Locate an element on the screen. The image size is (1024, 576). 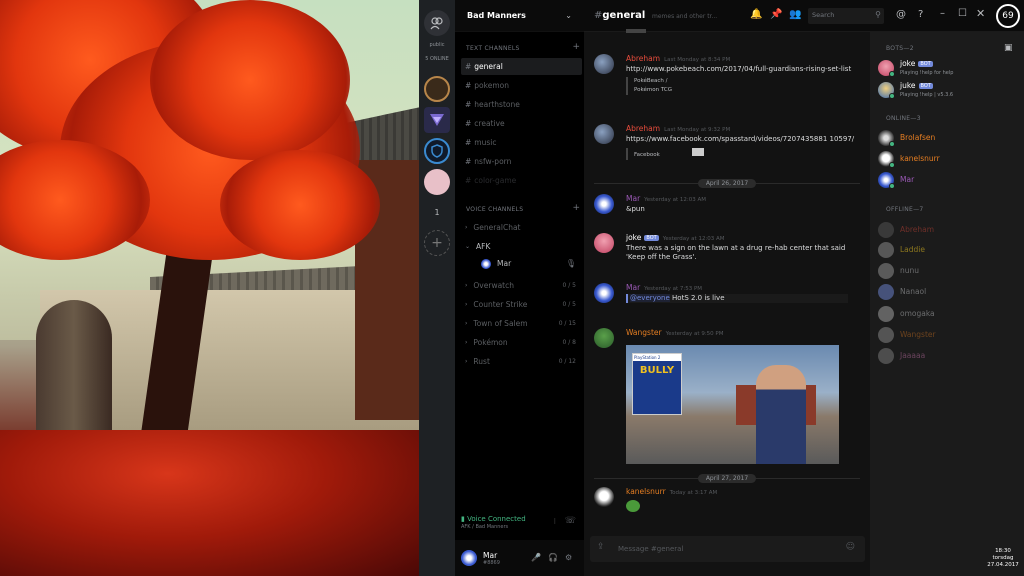
message-author: joke BOT Yesterday at 12:03 AM is located at coordinates (675, 237).